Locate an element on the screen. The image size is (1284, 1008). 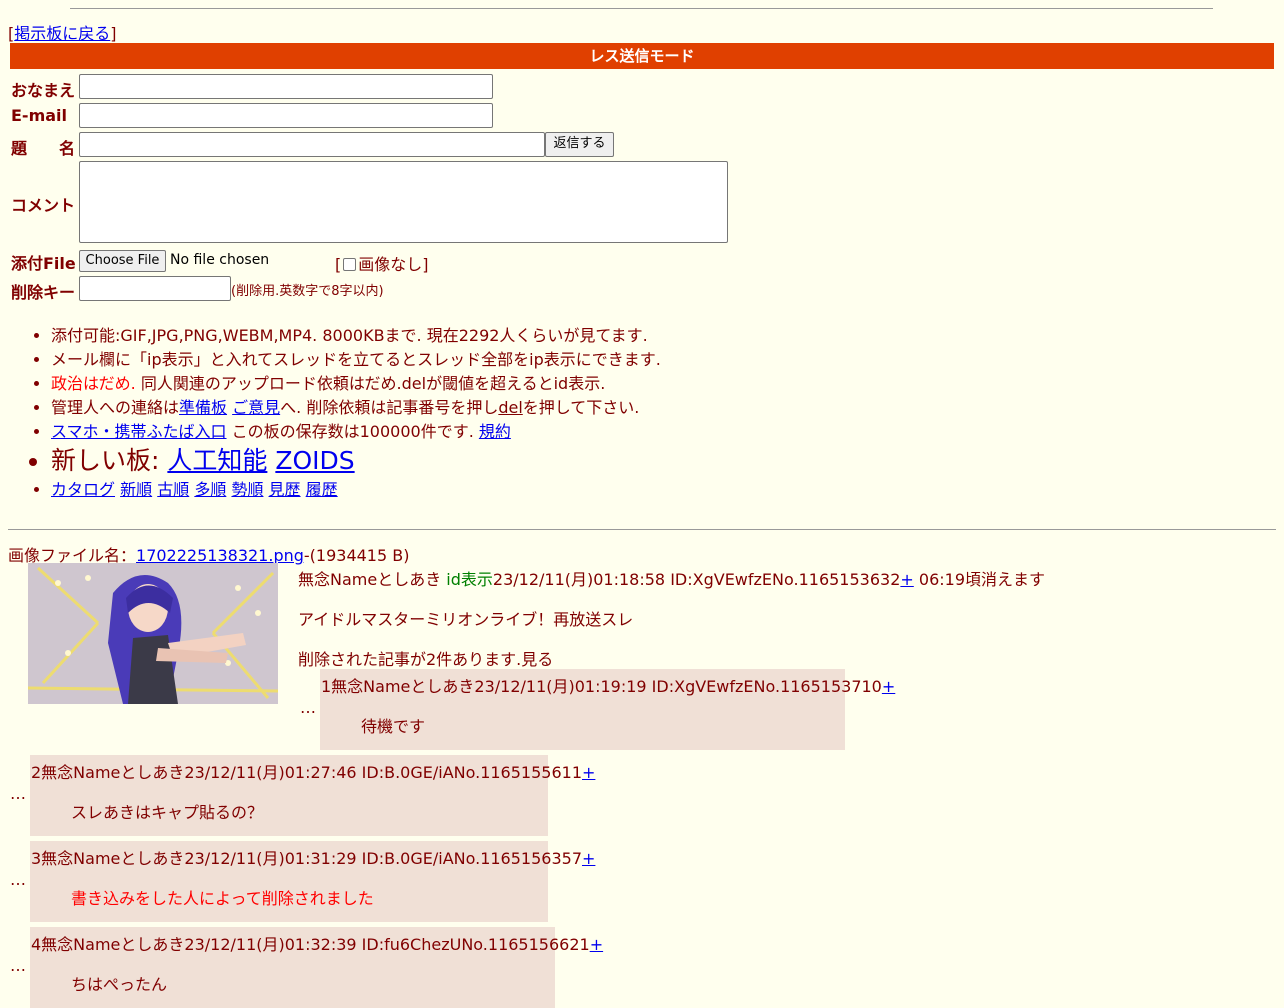
sort-old-link: 古順 is located at coordinates (173, 489).